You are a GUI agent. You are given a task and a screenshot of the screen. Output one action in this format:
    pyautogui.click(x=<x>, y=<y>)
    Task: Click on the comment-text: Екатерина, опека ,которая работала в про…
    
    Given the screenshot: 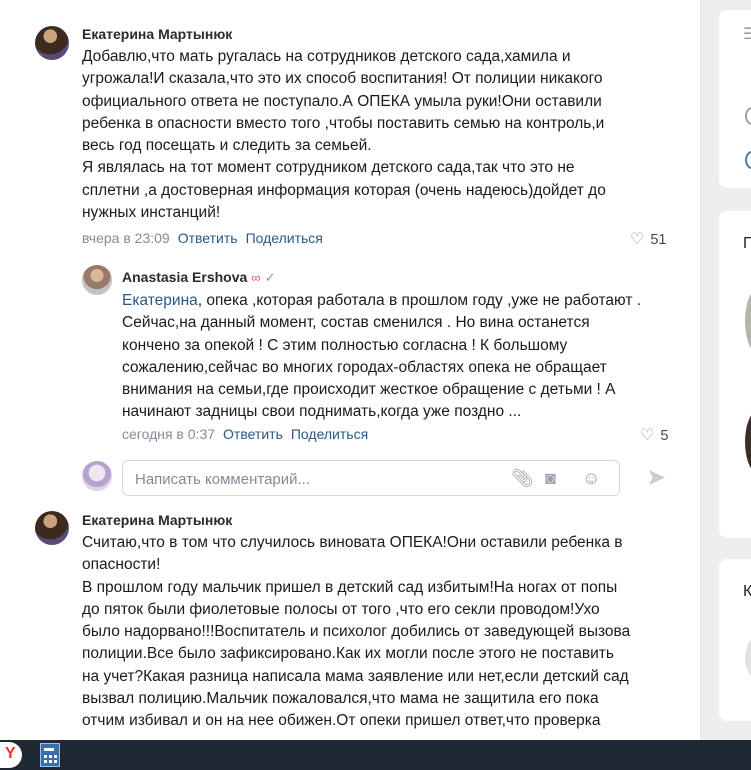 What is the action you would take?
    pyautogui.click(x=381, y=357)
    